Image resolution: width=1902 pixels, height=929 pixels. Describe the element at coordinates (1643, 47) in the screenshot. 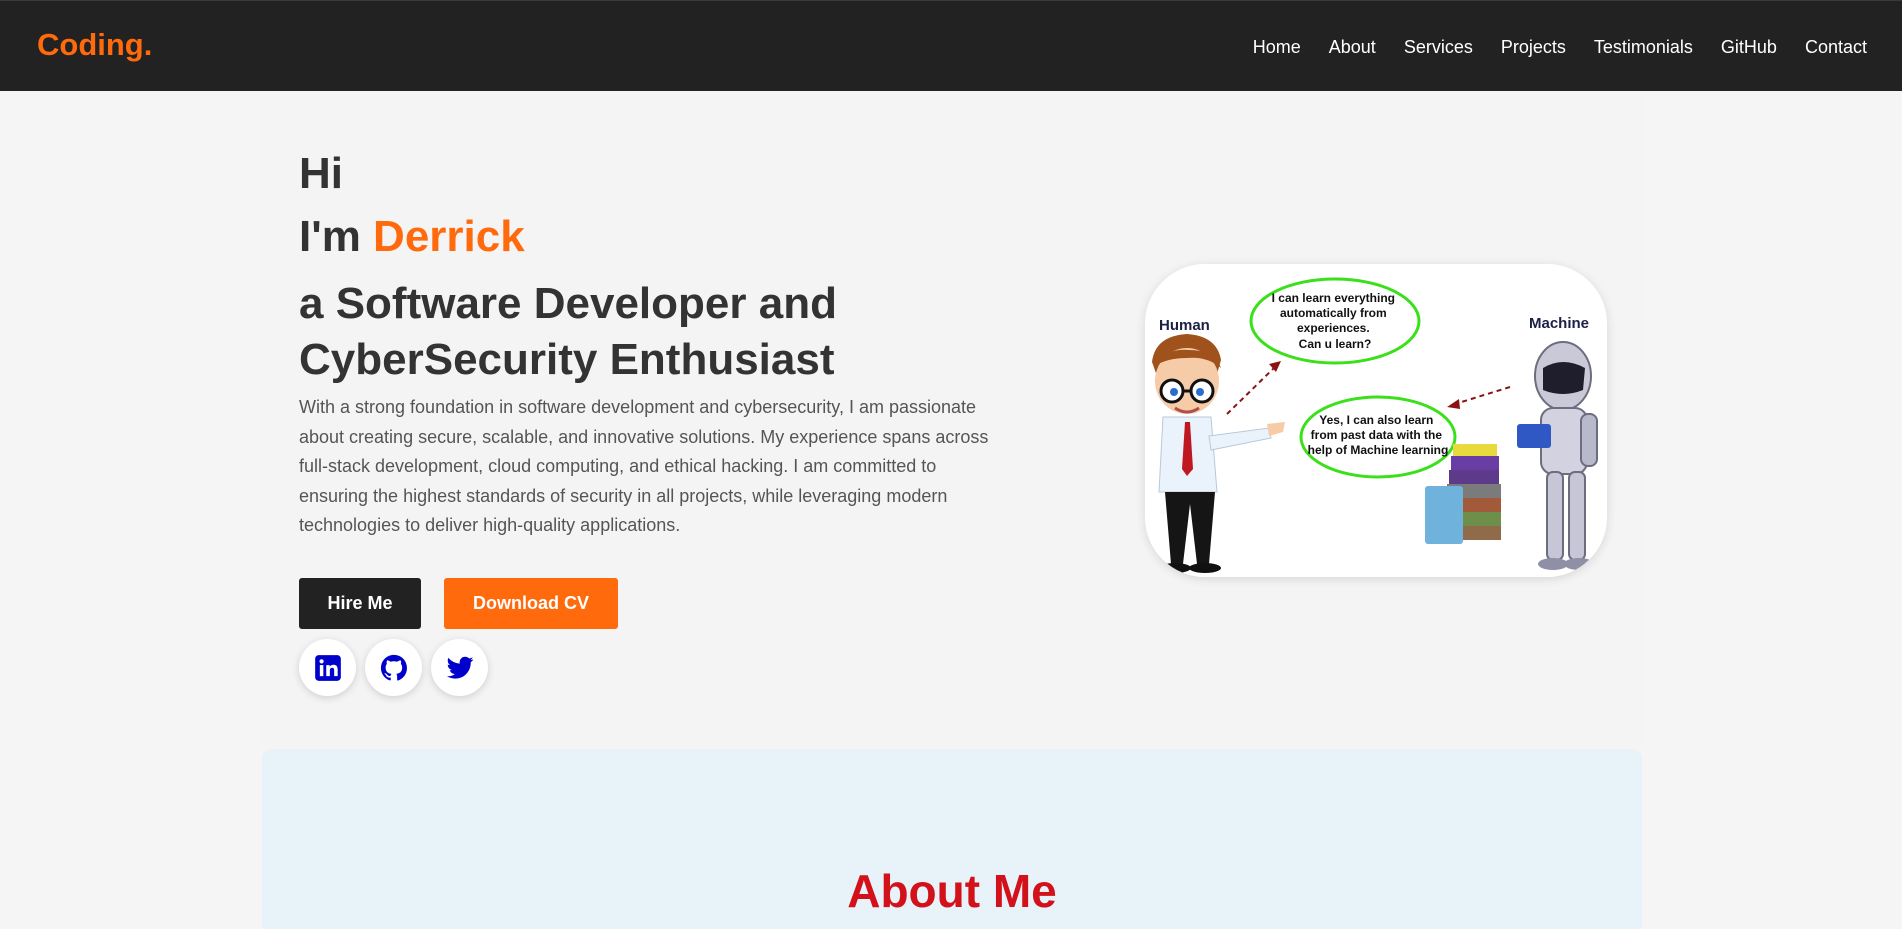

I see `nav-link-testimonials: Testimonials` at that location.